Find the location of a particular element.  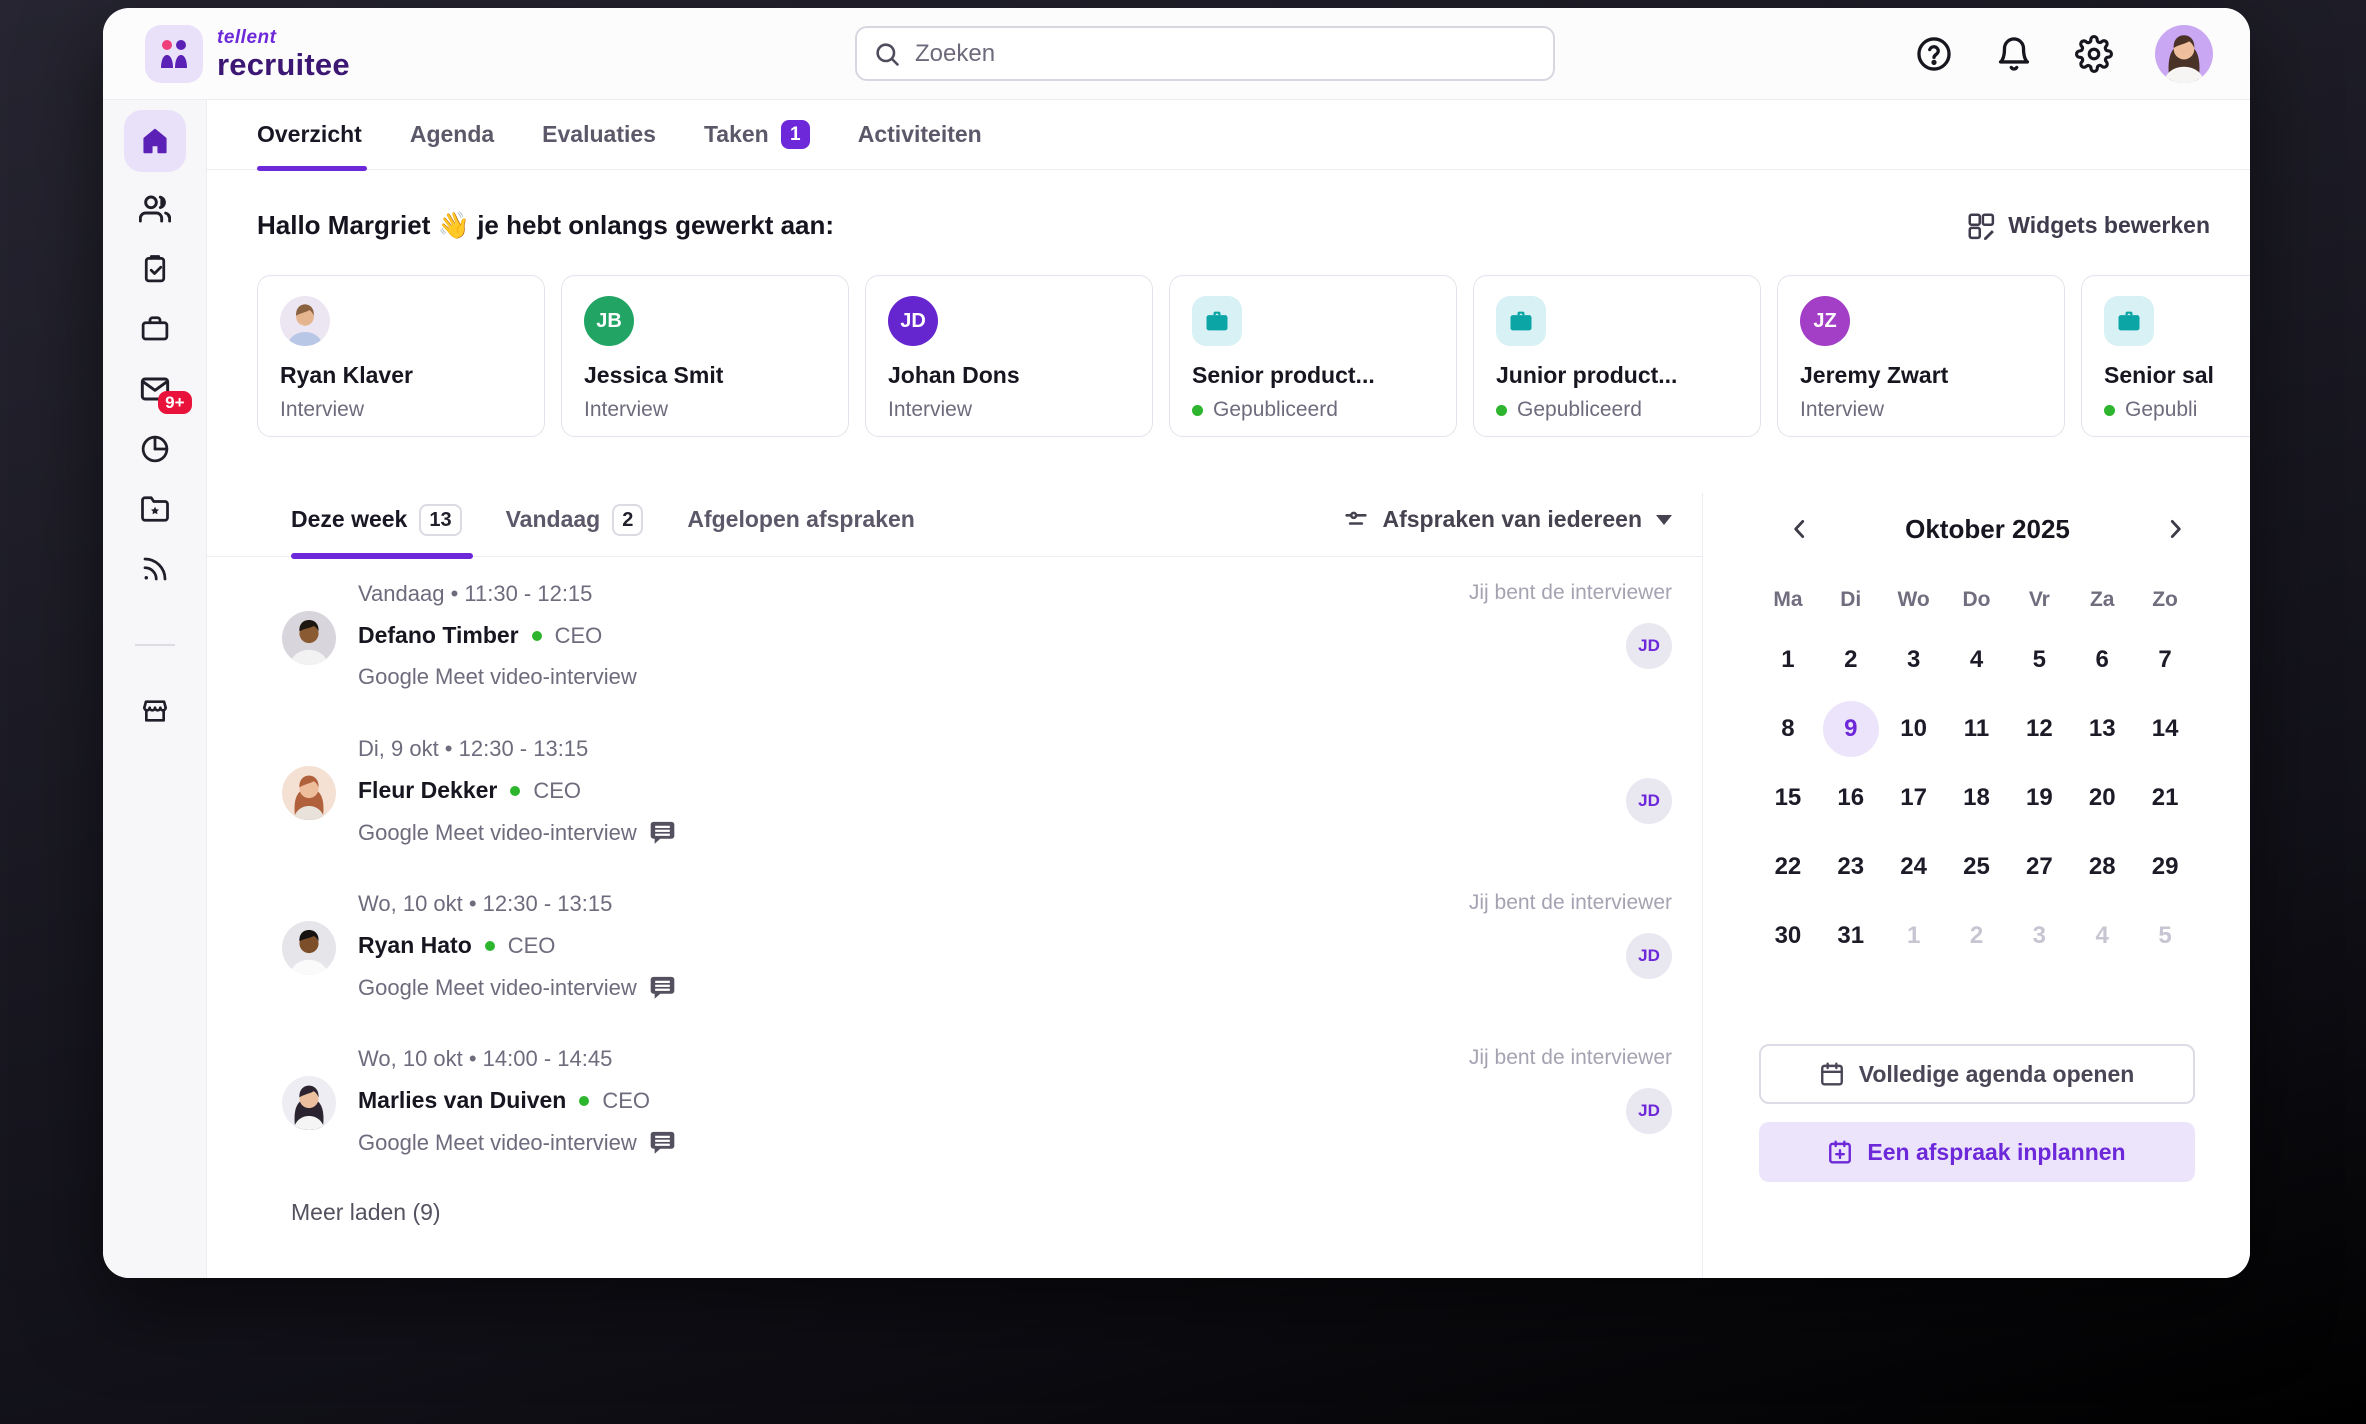

calendar-day: 13 is located at coordinates (2102, 728).